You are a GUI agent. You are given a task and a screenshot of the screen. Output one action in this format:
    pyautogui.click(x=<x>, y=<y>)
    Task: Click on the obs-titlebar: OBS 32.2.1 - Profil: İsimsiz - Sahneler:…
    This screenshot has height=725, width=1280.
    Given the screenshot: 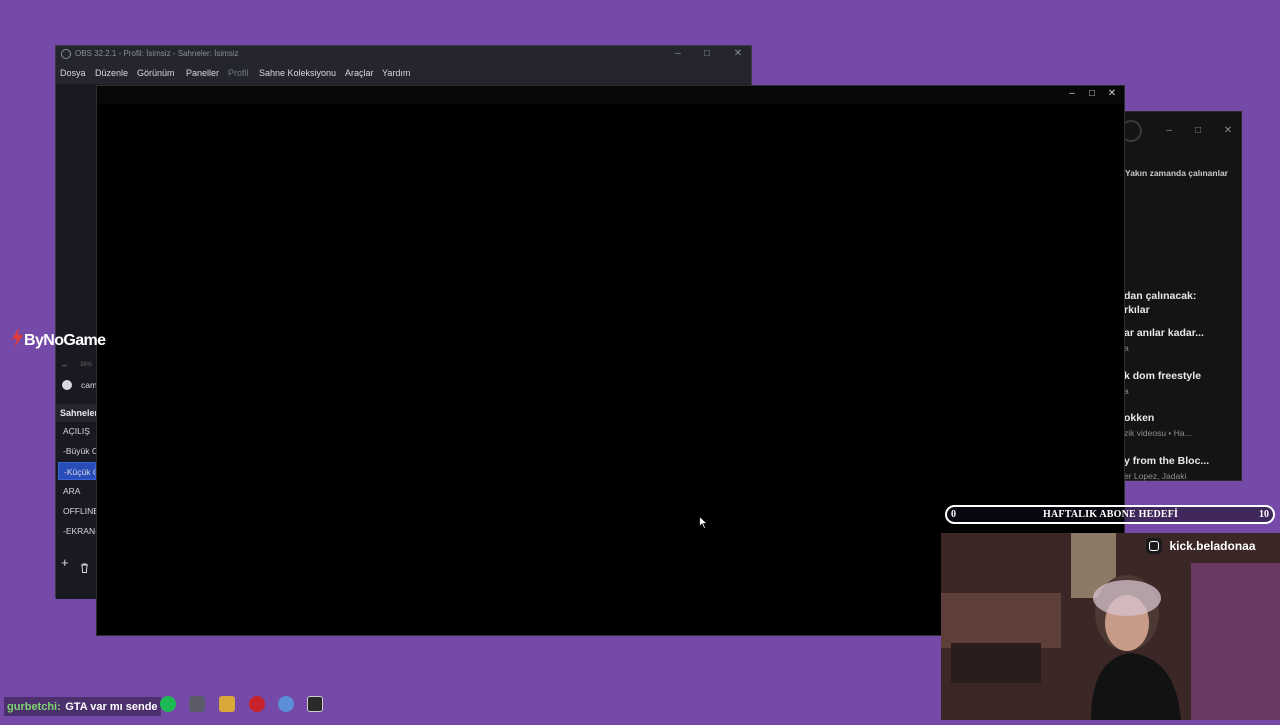 What is the action you would take?
    pyautogui.click(x=403, y=54)
    